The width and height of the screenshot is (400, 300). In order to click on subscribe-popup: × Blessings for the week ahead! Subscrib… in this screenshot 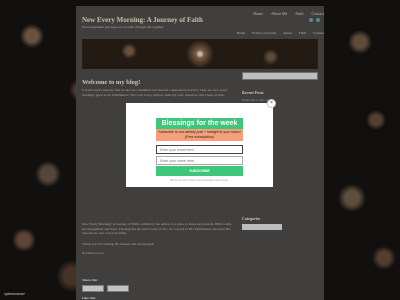, I will do `click(201, 143)`.